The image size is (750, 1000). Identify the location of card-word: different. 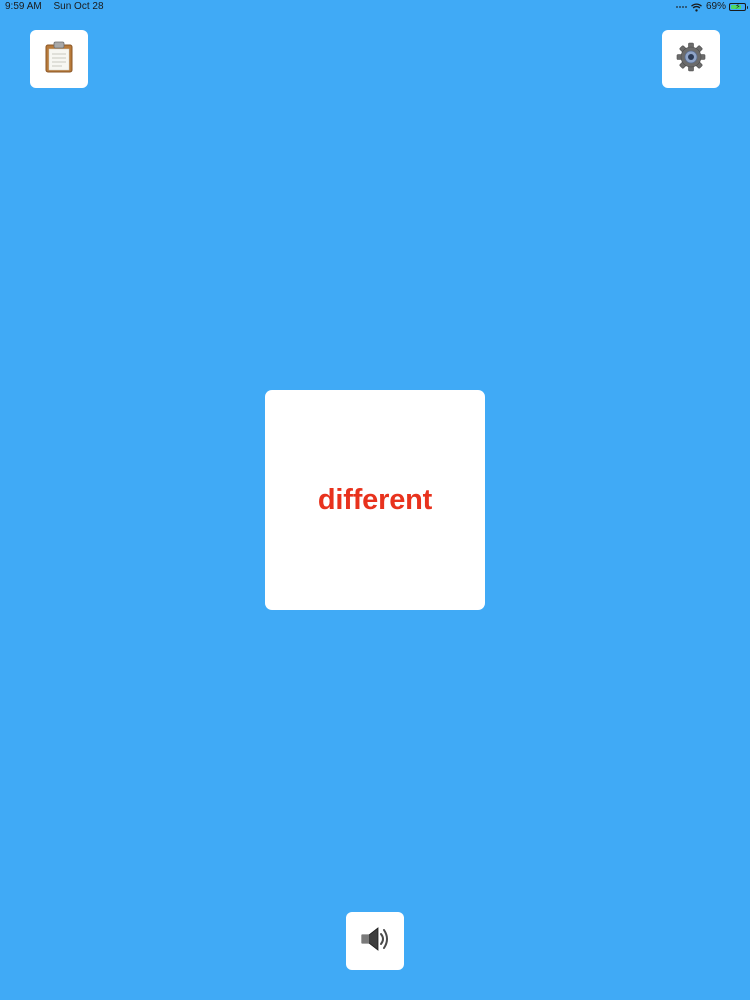
(375, 499).